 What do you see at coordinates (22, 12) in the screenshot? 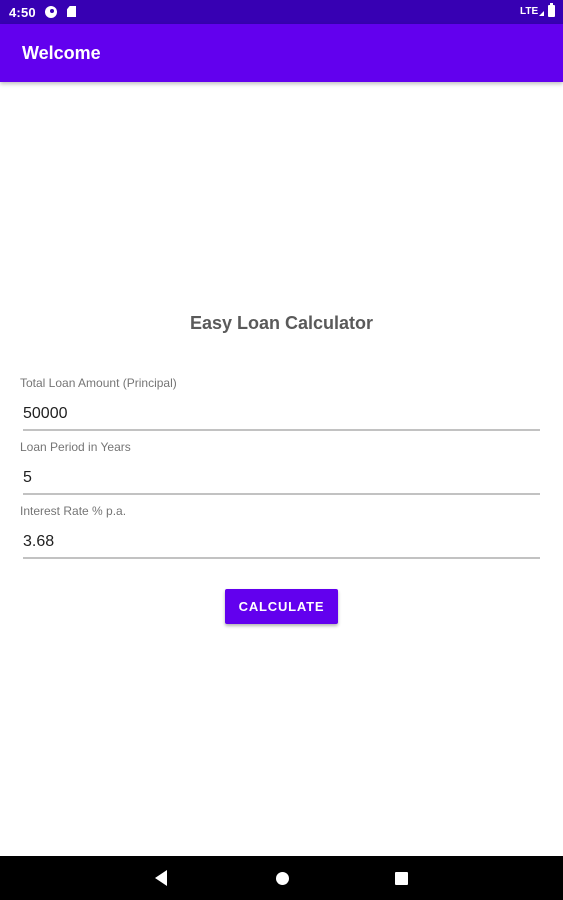
I see `status-time: 4:50` at bounding box center [22, 12].